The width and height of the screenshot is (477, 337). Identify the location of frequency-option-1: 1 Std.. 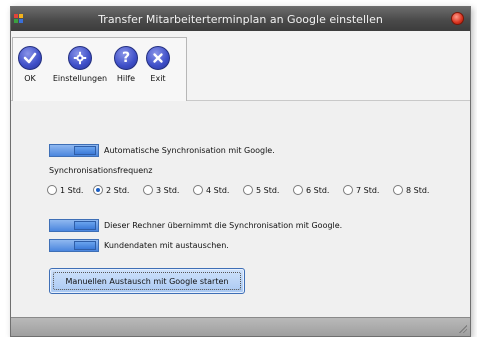
(70, 190).